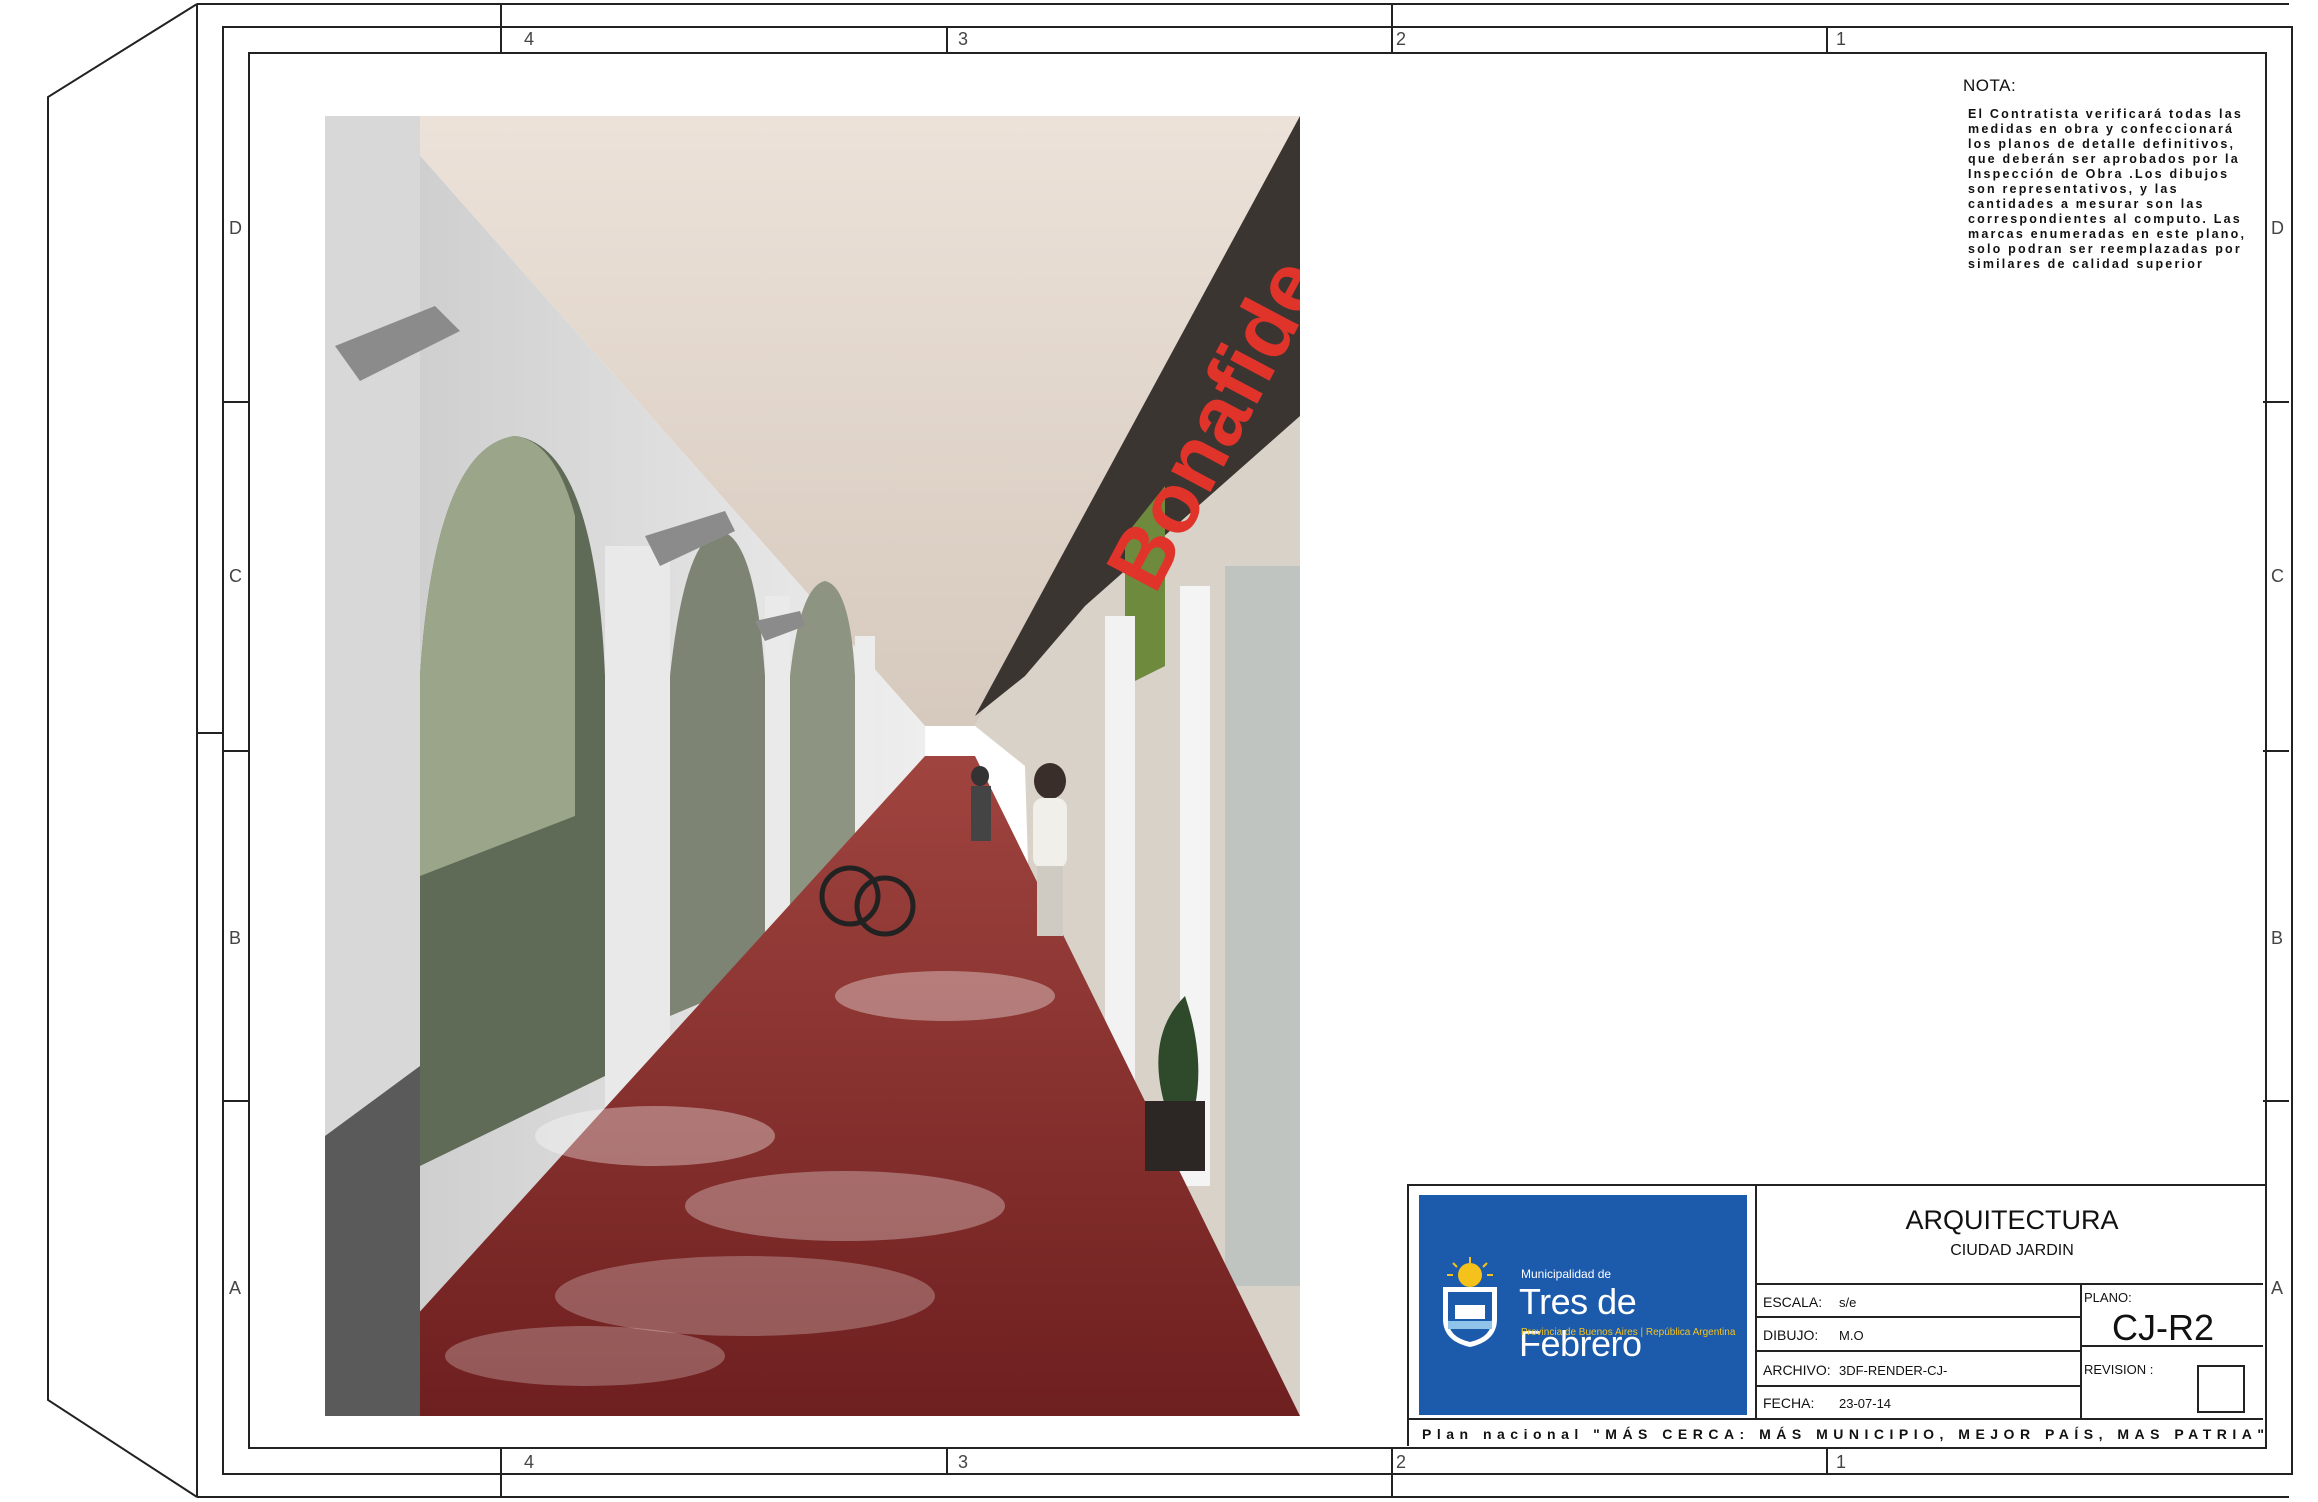 The width and height of the screenshot is (2318, 1502). I want to click on note-title: NOTA:, so click(1990, 85).